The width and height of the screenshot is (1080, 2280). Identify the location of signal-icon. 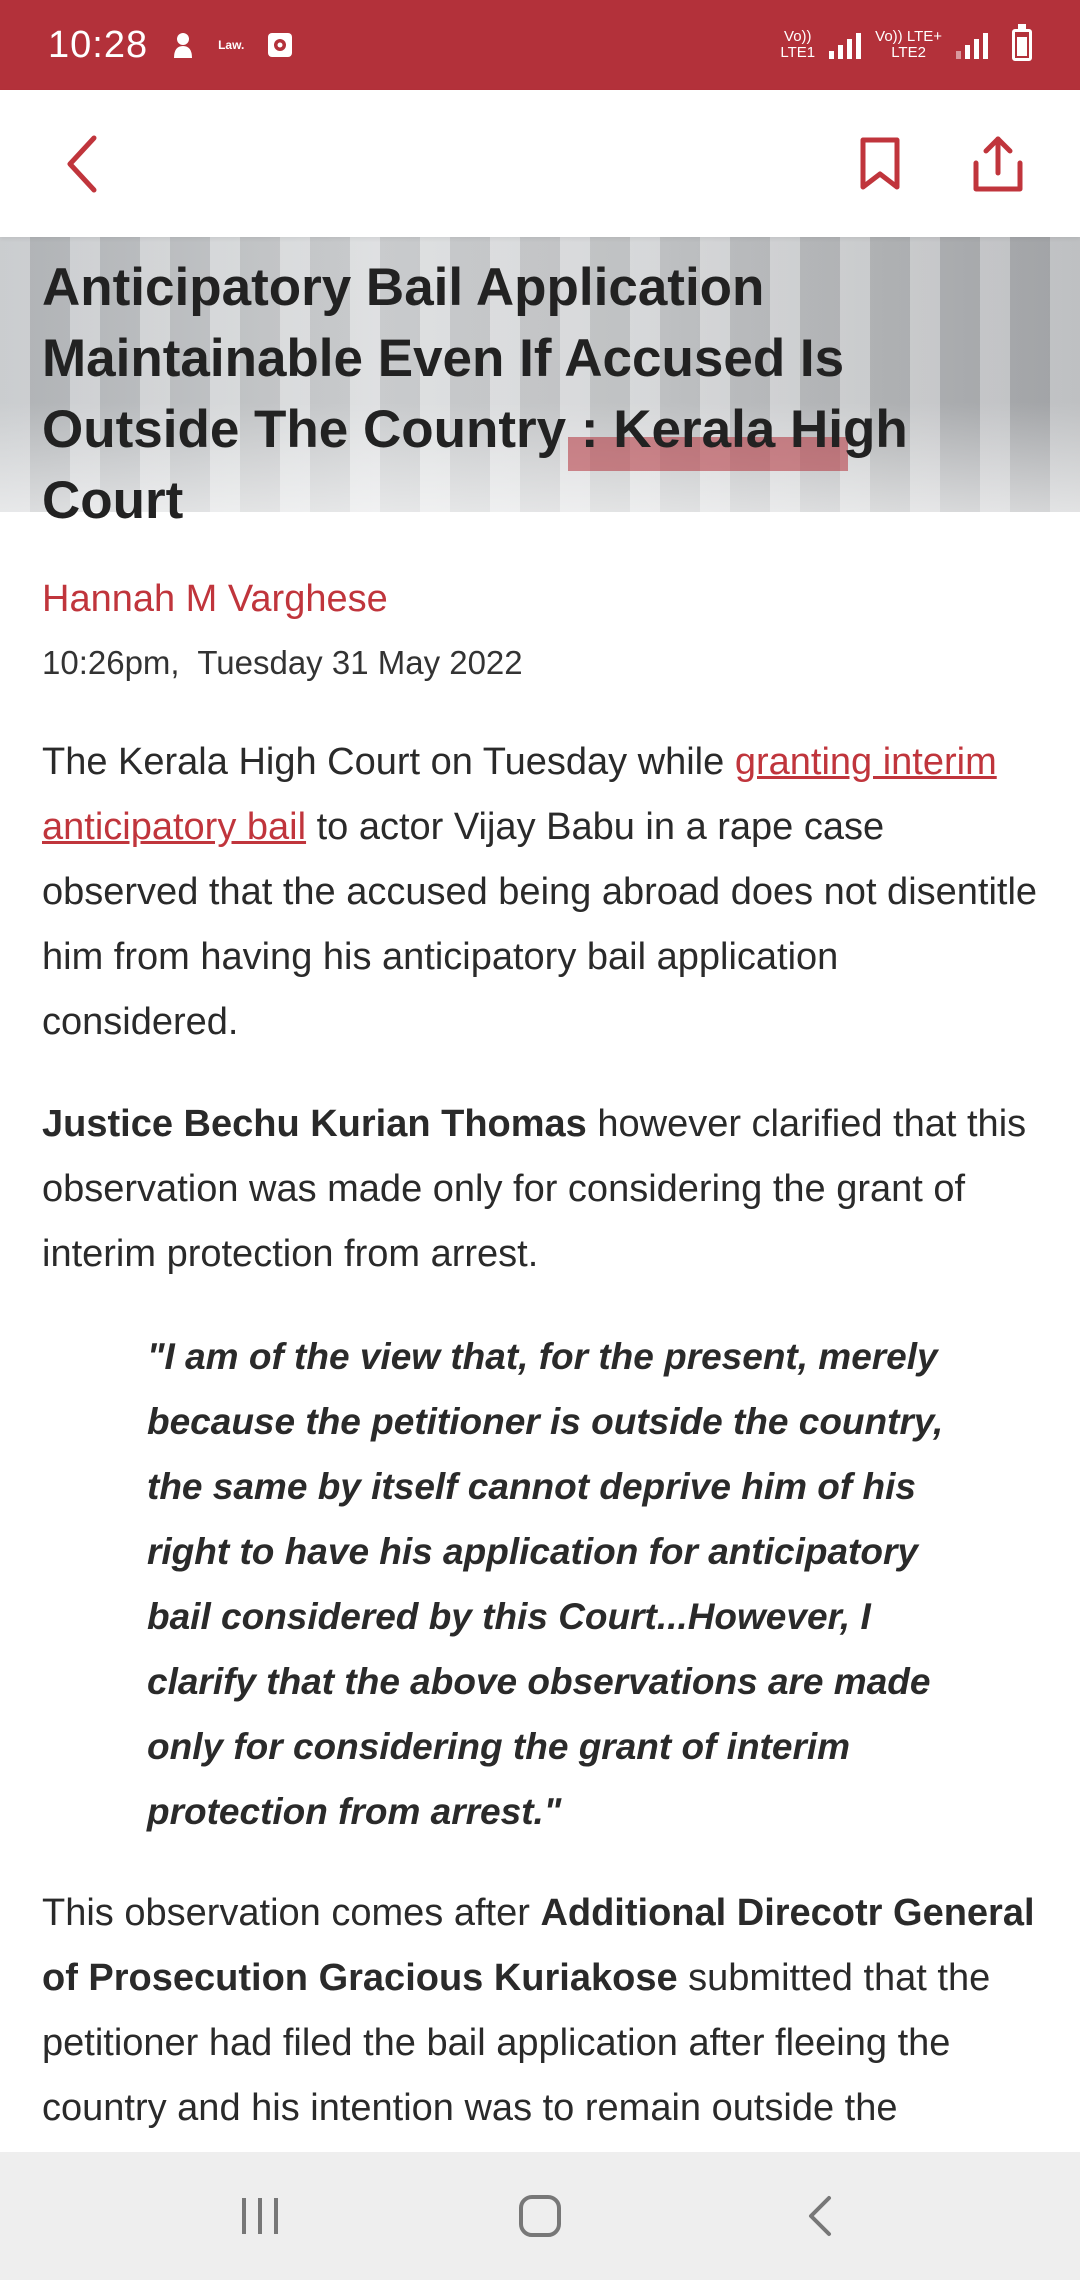
(845, 45).